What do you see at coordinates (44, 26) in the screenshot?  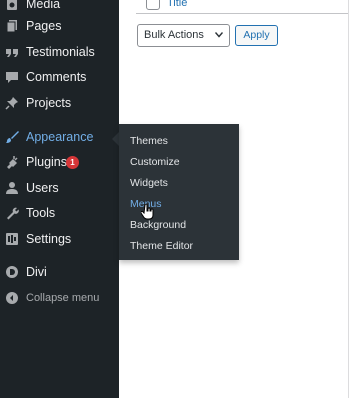 I see `sidebar-item-label: Pages` at bounding box center [44, 26].